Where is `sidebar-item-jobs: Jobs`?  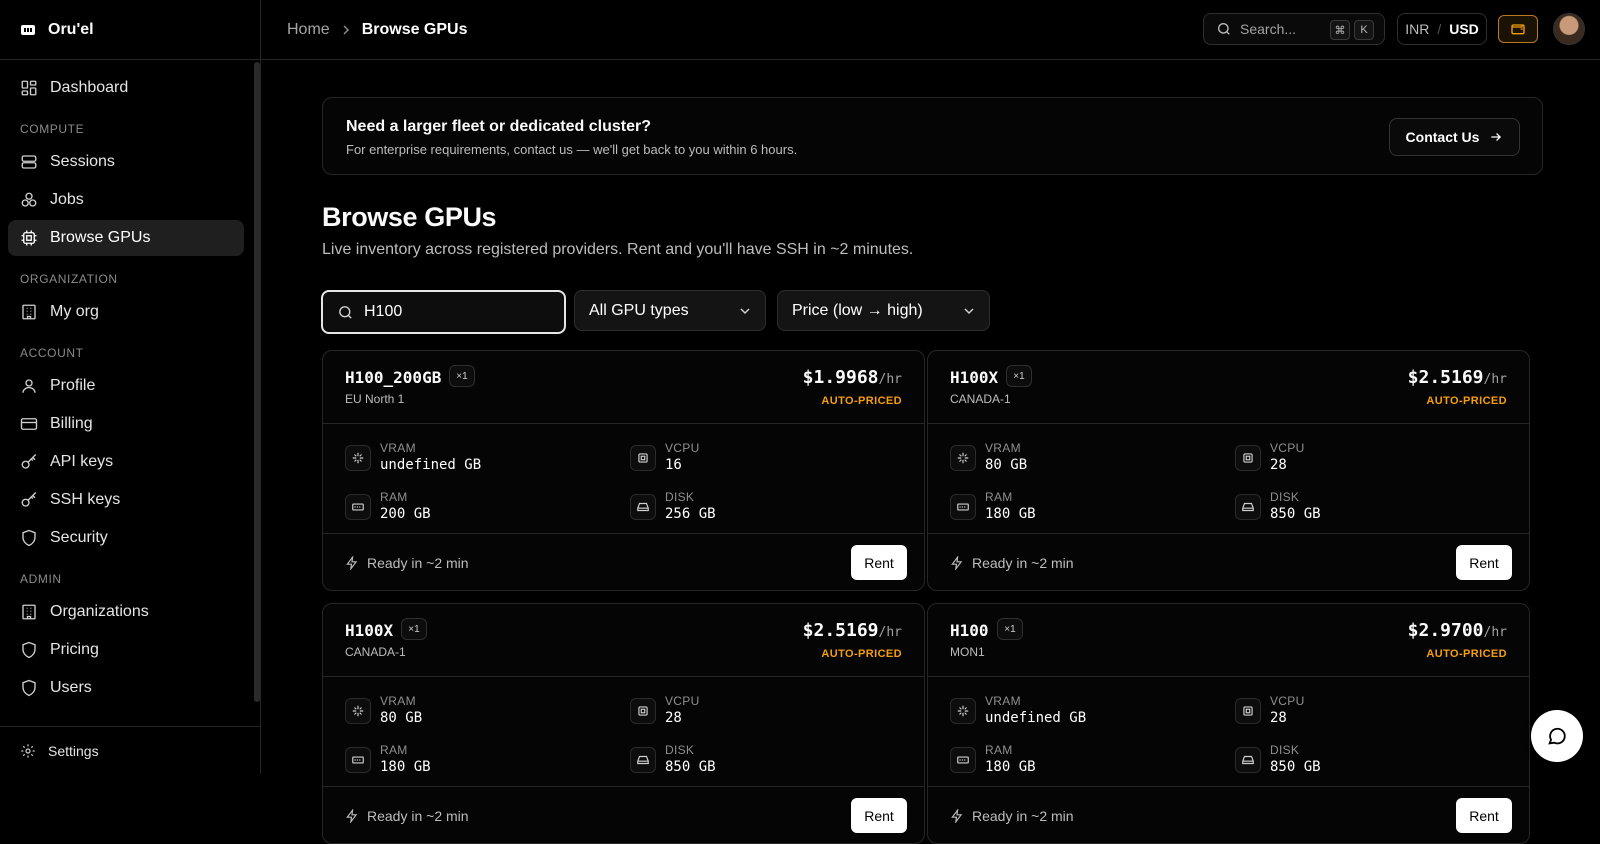
sidebar-item-jobs: Jobs is located at coordinates (126, 200).